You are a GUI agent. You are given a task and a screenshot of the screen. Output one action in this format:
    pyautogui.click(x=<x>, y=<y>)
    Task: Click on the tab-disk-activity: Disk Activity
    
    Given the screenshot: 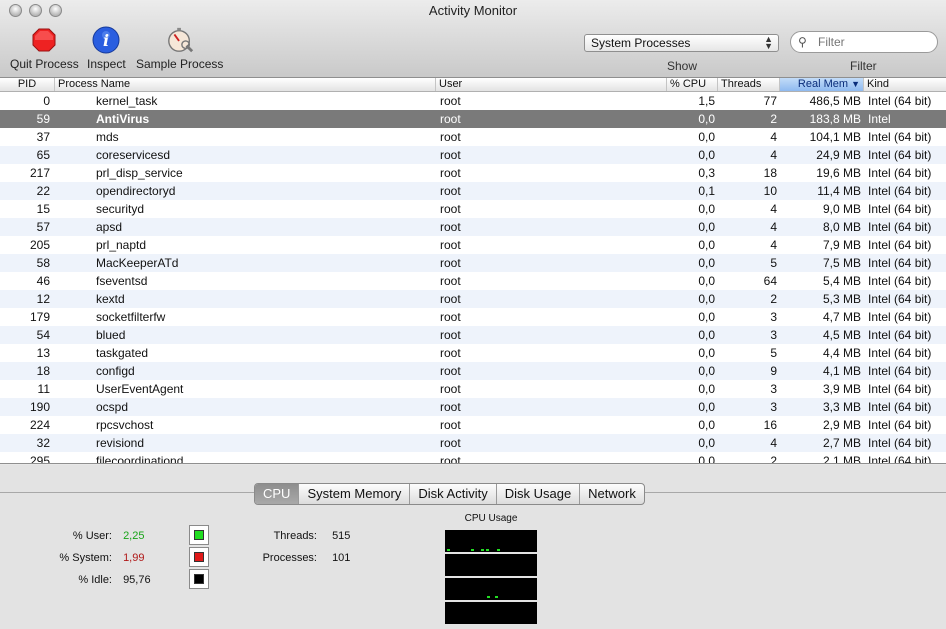 What is the action you would take?
    pyautogui.click(x=453, y=494)
    